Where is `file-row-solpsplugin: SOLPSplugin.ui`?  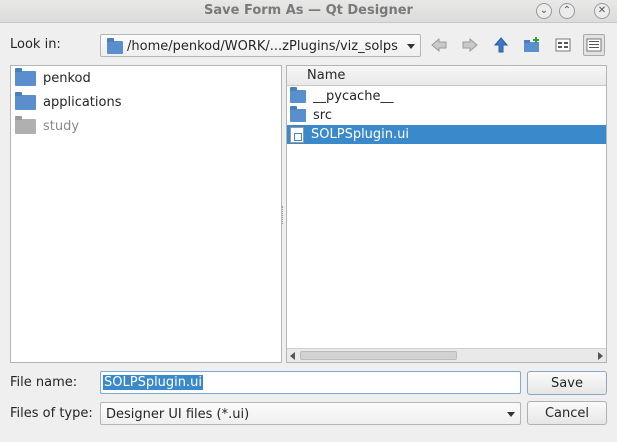 file-row-solpsplugin: SOLPSplugin.ui is located at coordinates (446, 134).